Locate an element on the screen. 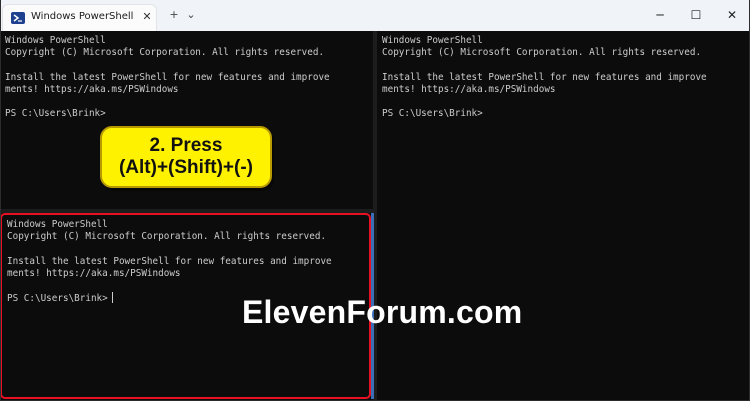 The width and height of the screenshot is (750, 401). title-bar: Windows PowerShell ✕ + ⌄ ─ ☐ ✕ is located at coordinates (375, 16).